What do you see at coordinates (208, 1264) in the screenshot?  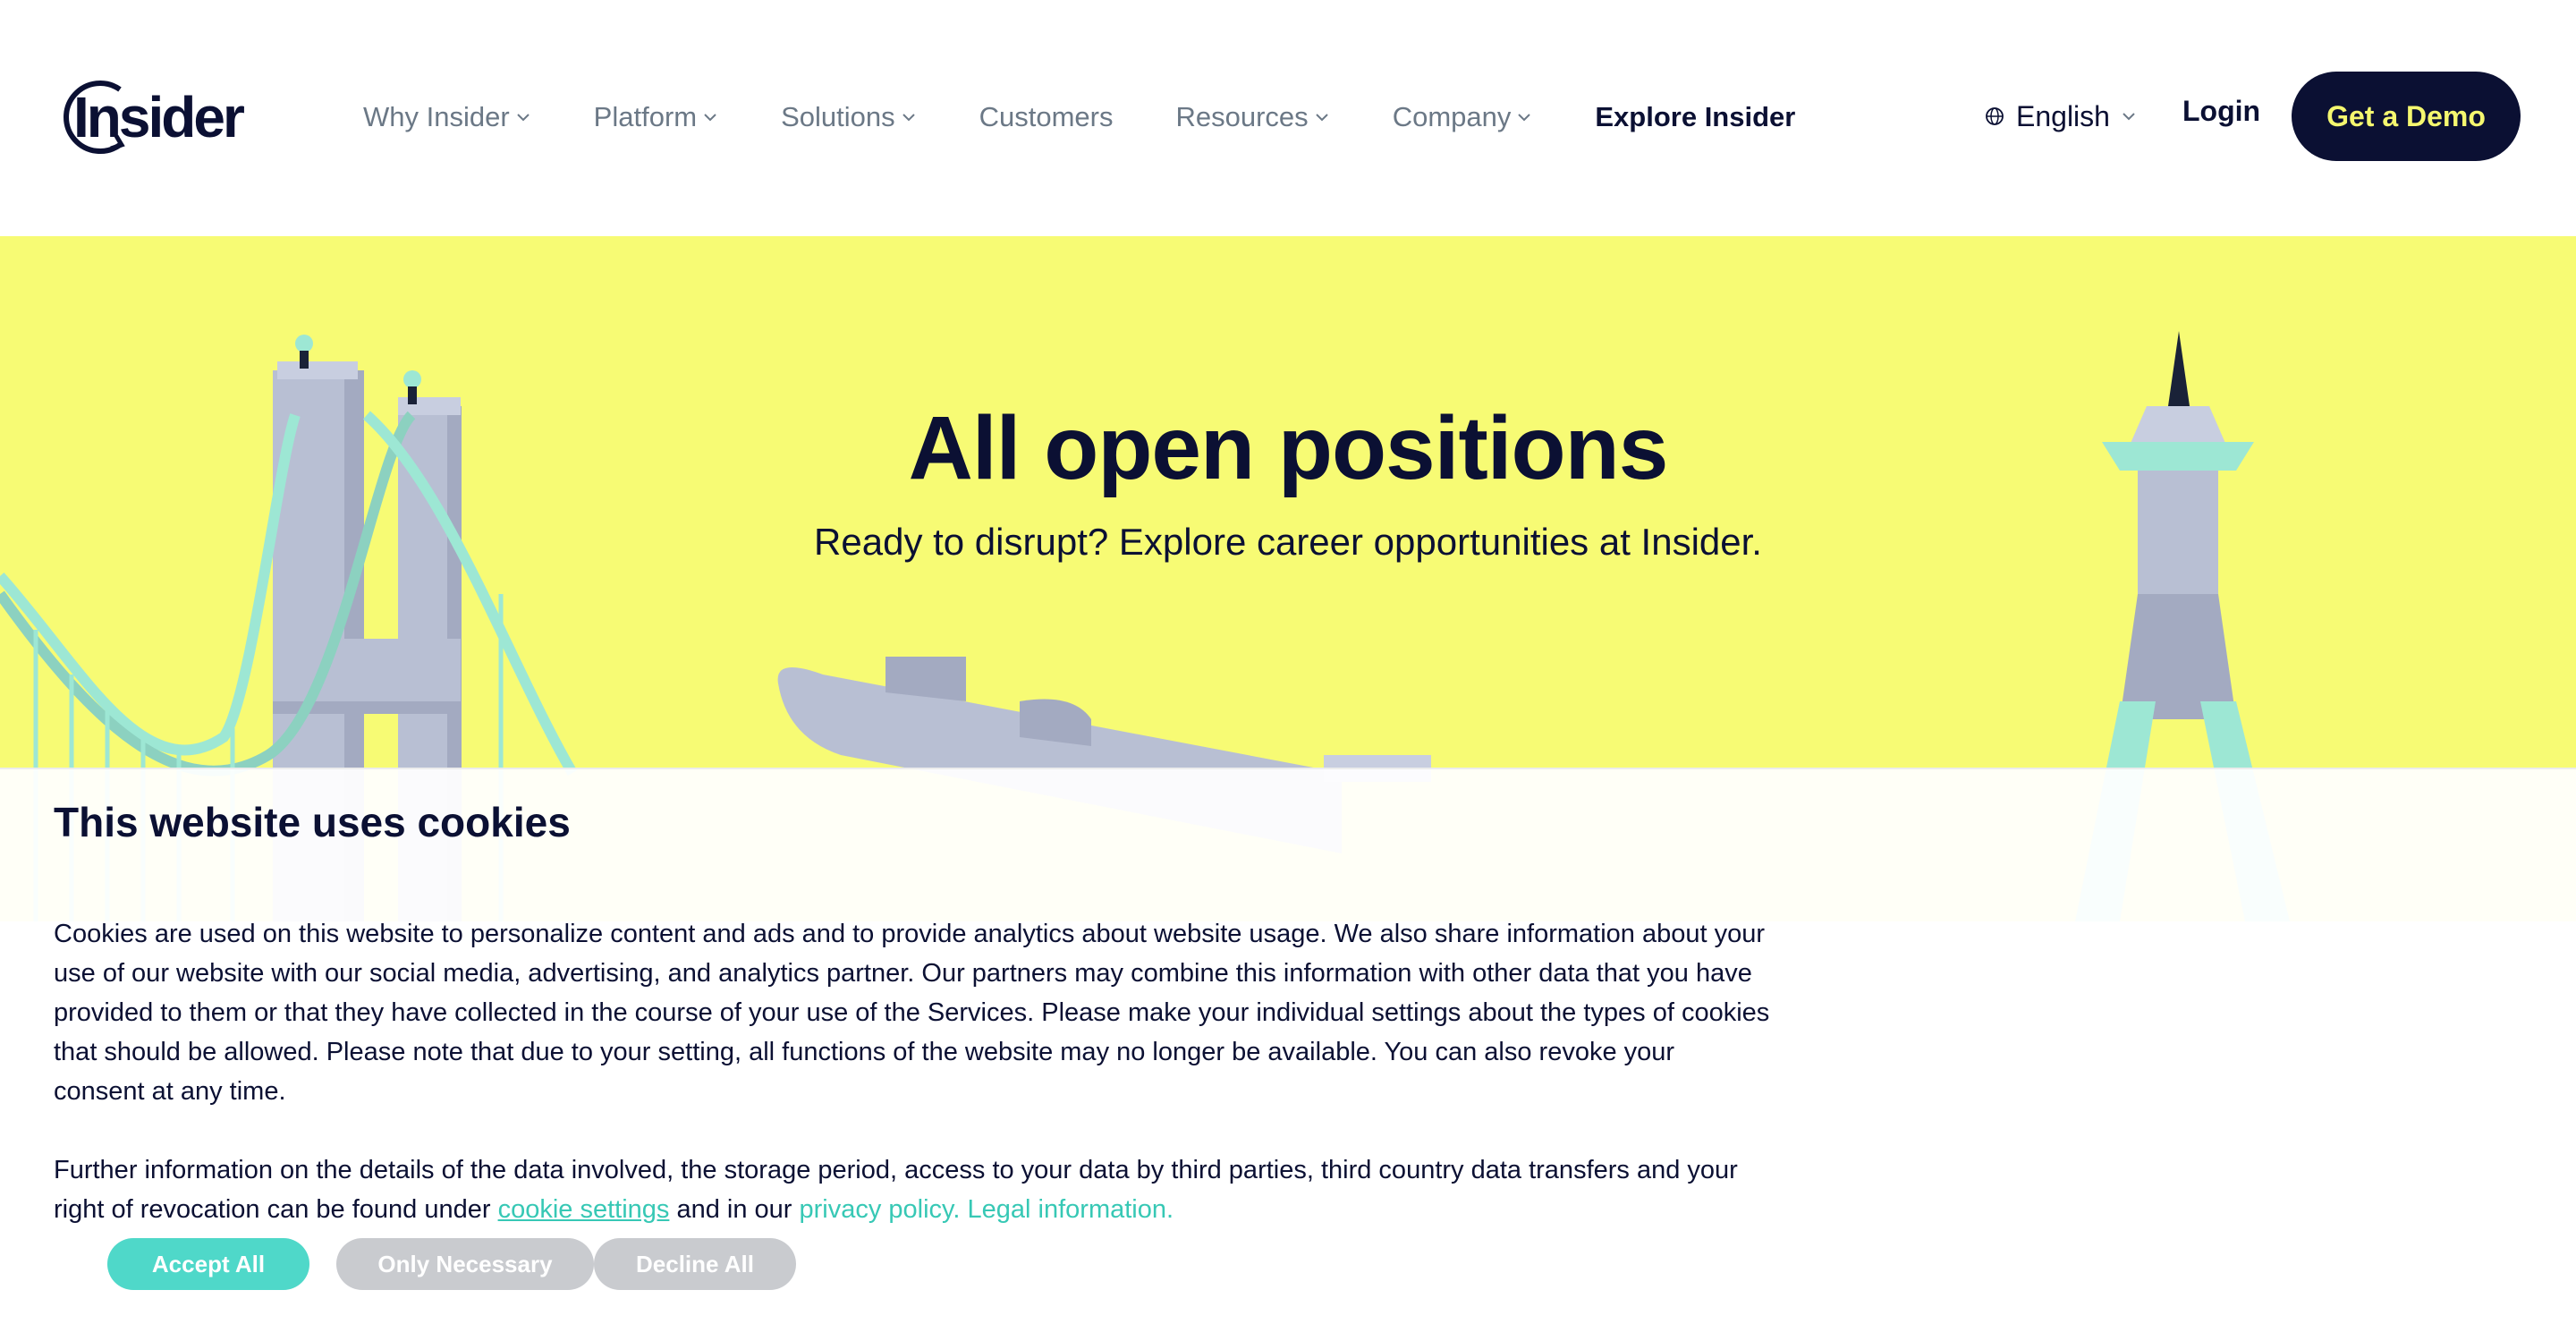 I see `accept-all-button: Accept All` at bounding box center [208, 1264].